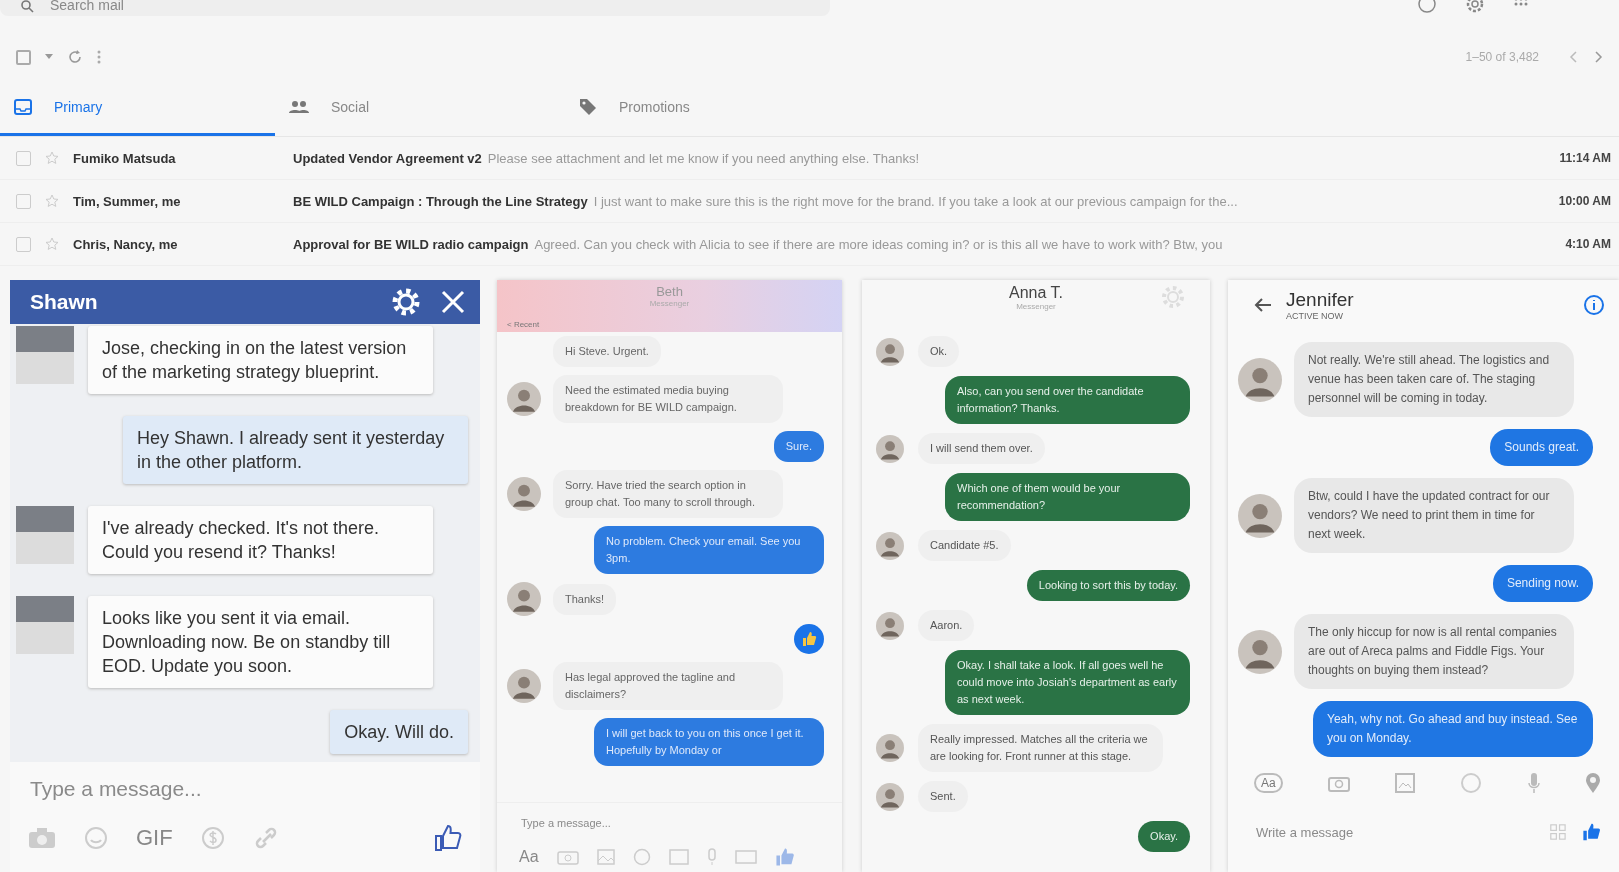  I want to click on apps-icon, so click(1558, 832).